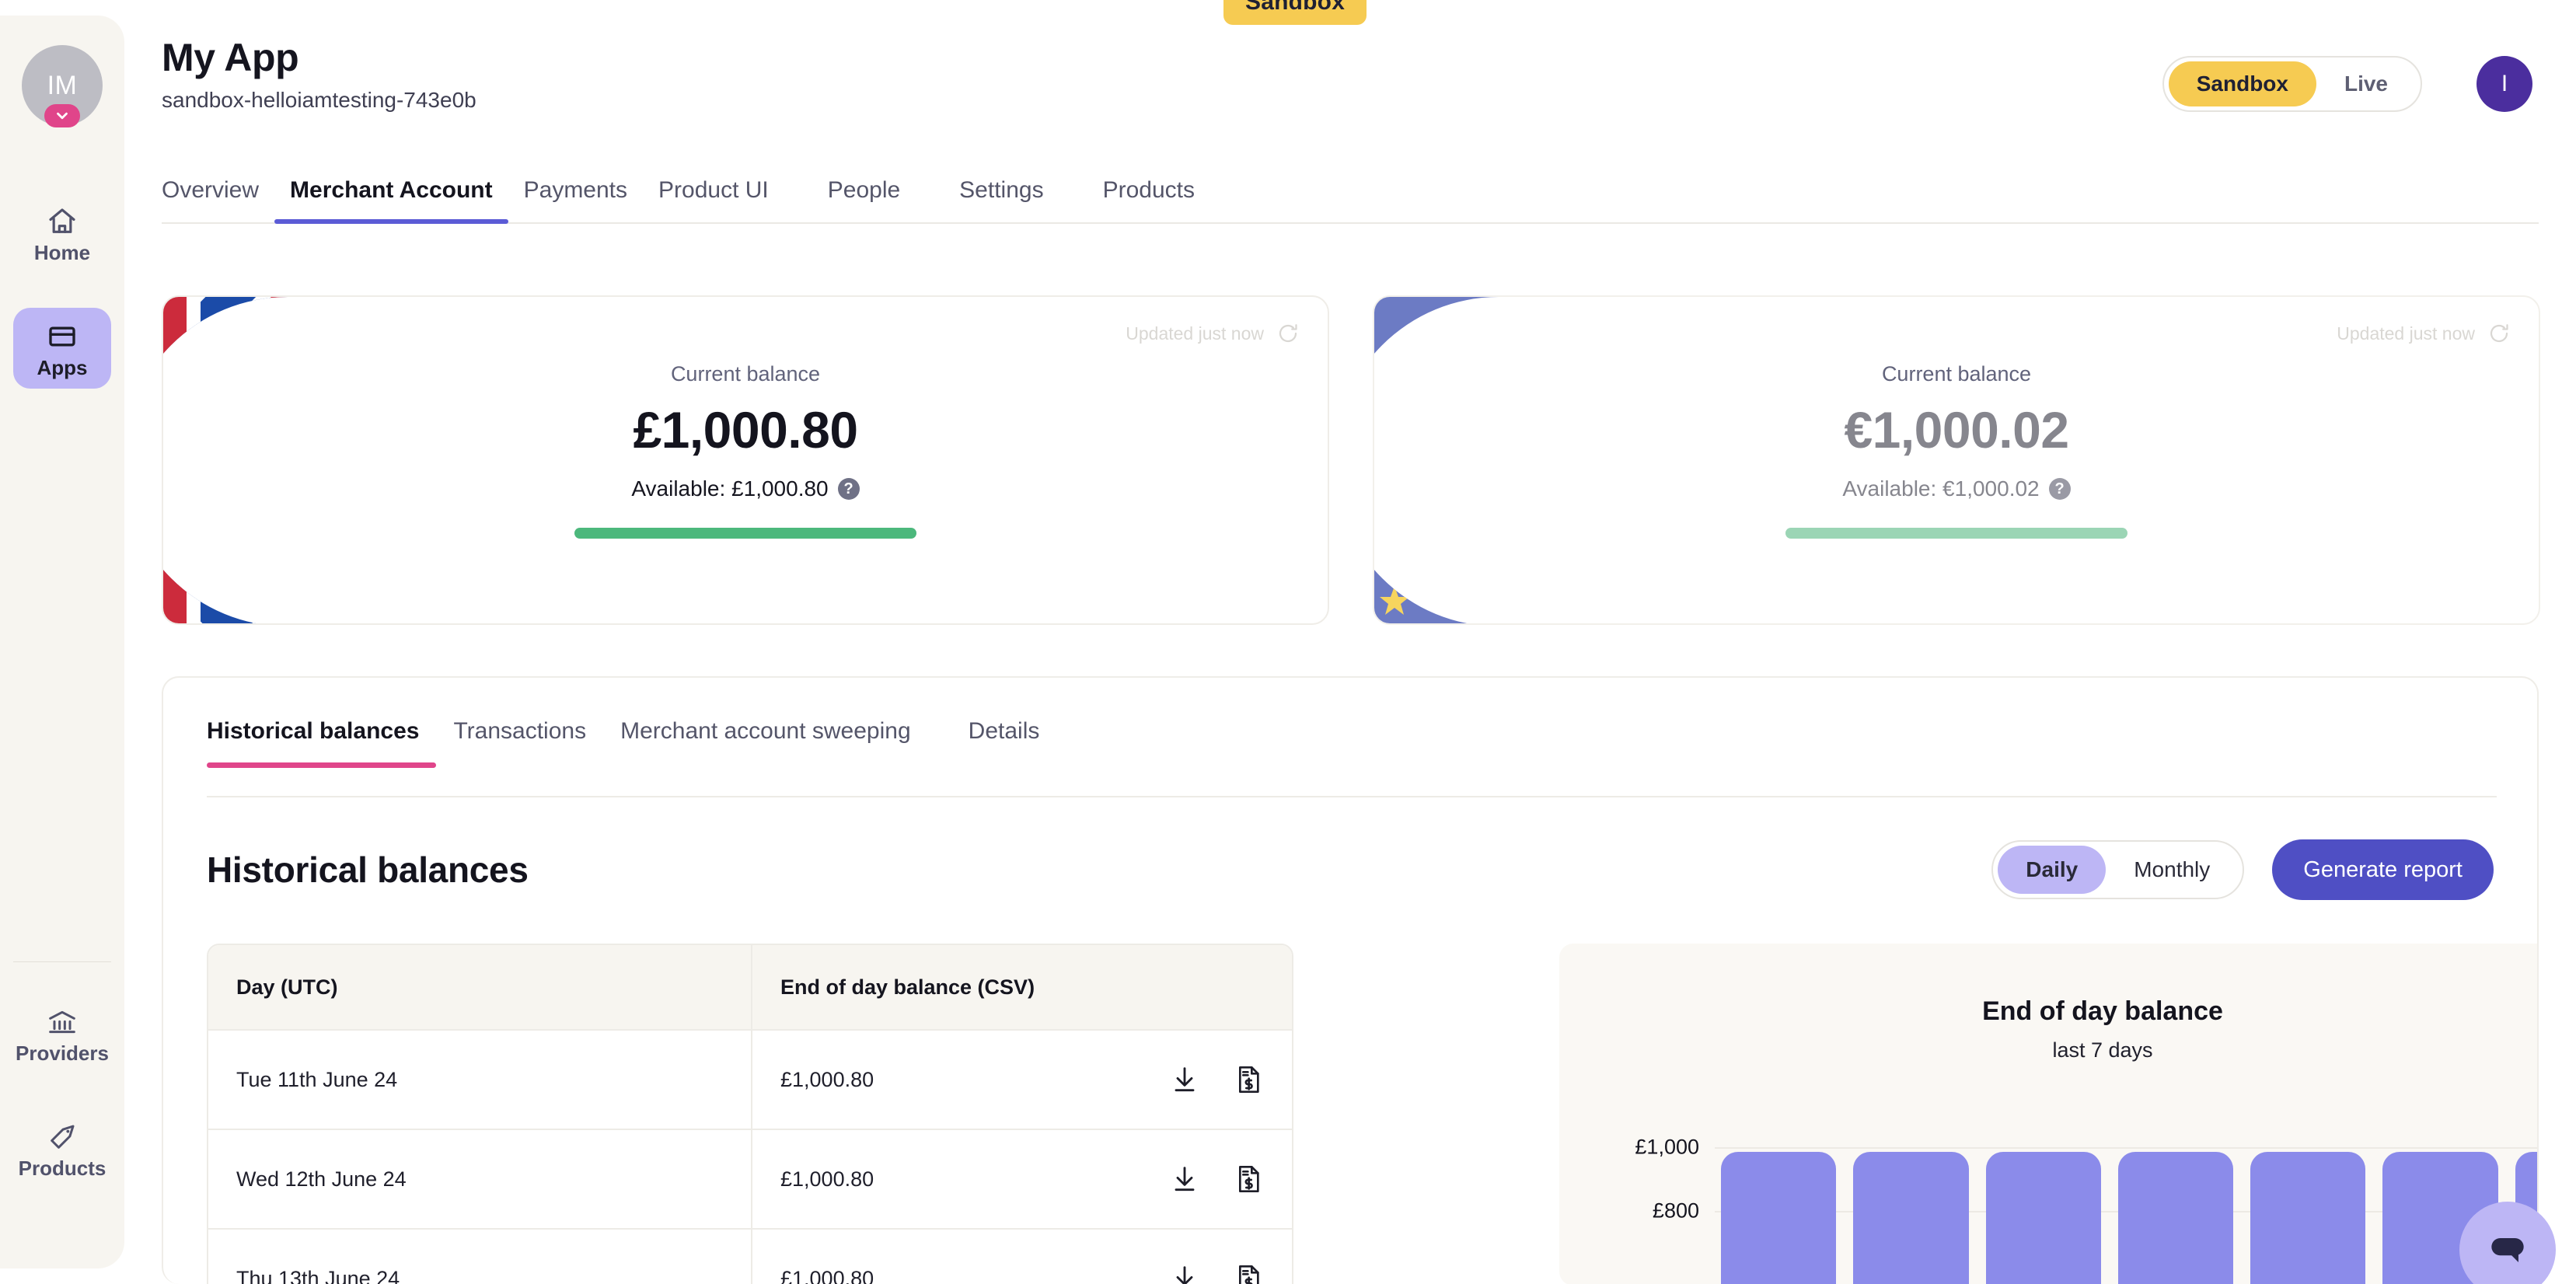 This screenshot has height=1284, width=2576. I want to click on cell-day: Thu 13th June 24, so click(480, 1257).